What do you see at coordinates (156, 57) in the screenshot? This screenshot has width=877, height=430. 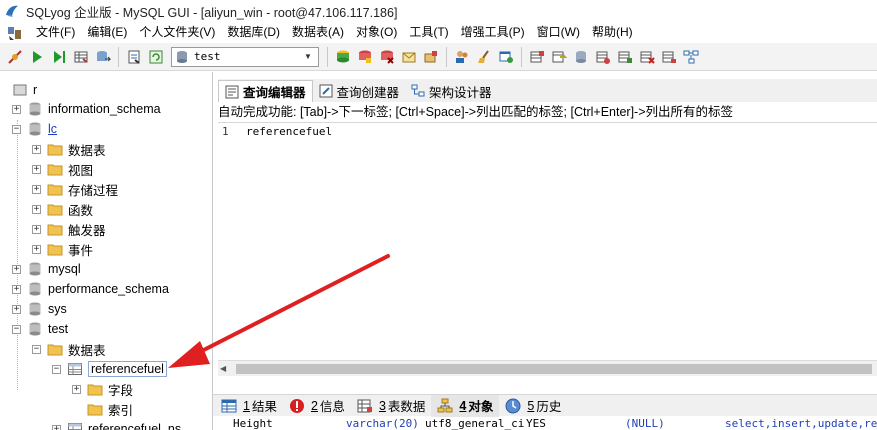 I see `refresh-button` at bounding box center [156, 57].